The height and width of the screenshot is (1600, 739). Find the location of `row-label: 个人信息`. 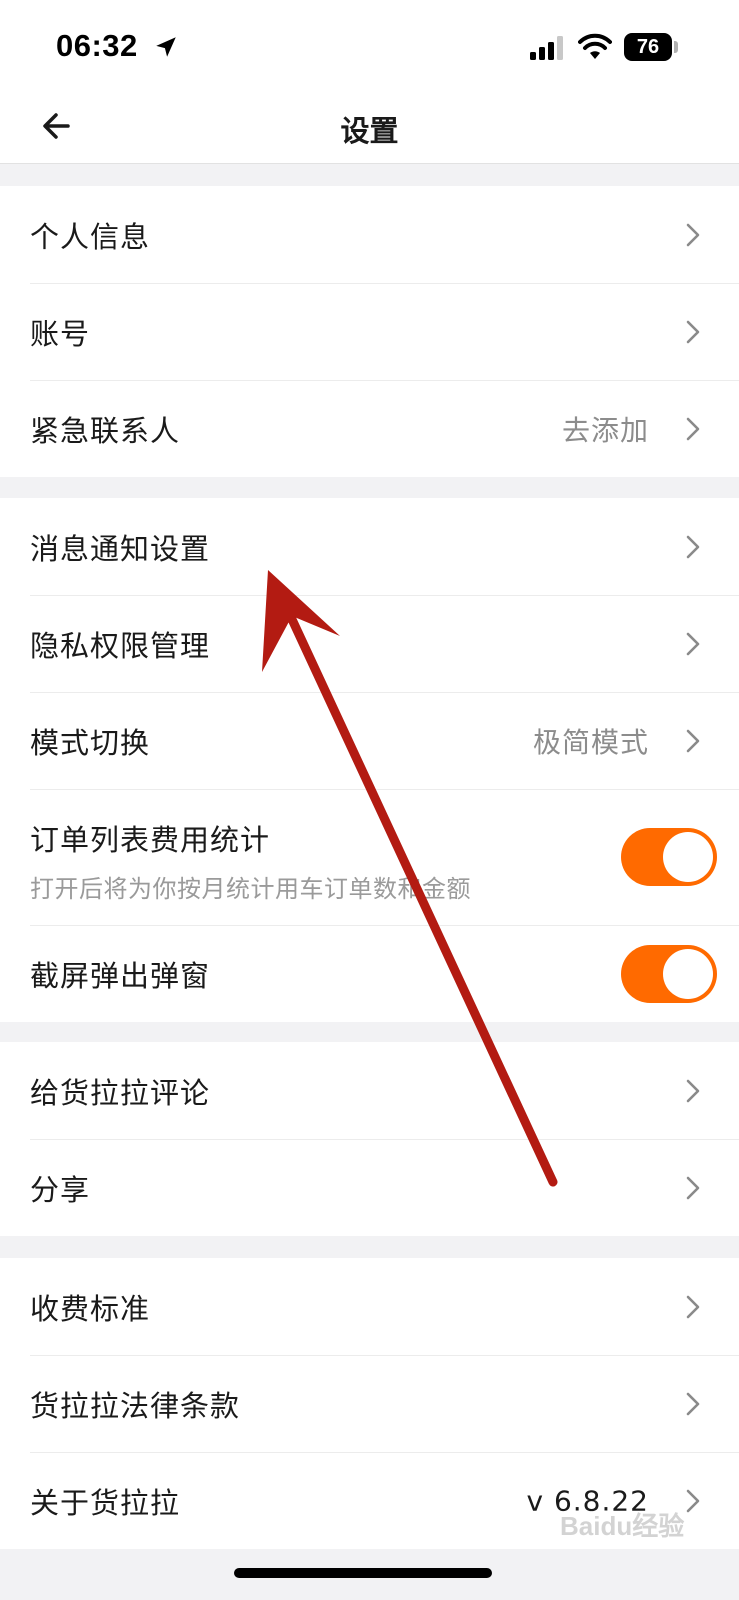

row-label: 个人信息 is located at coordinates (90, 236).